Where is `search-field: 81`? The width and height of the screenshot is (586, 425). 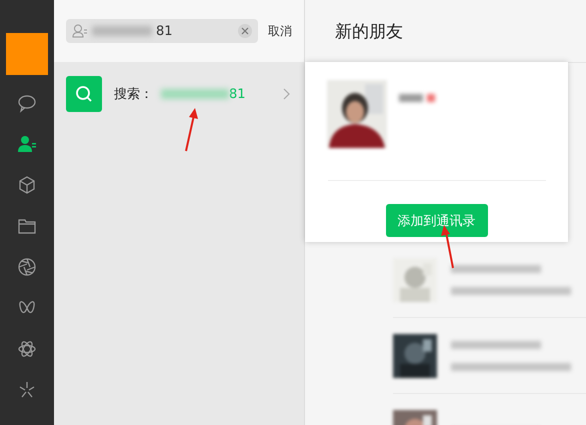
search-field: 81 is located at coordinates (162, 31).